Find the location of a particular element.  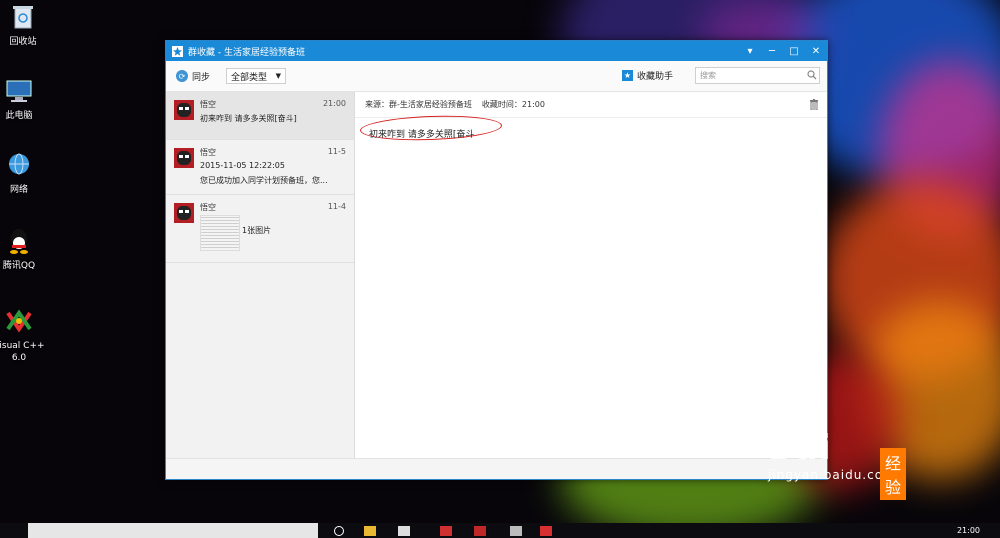

type-select: 全部类型 ▼ is located at coordinates (256, 76).